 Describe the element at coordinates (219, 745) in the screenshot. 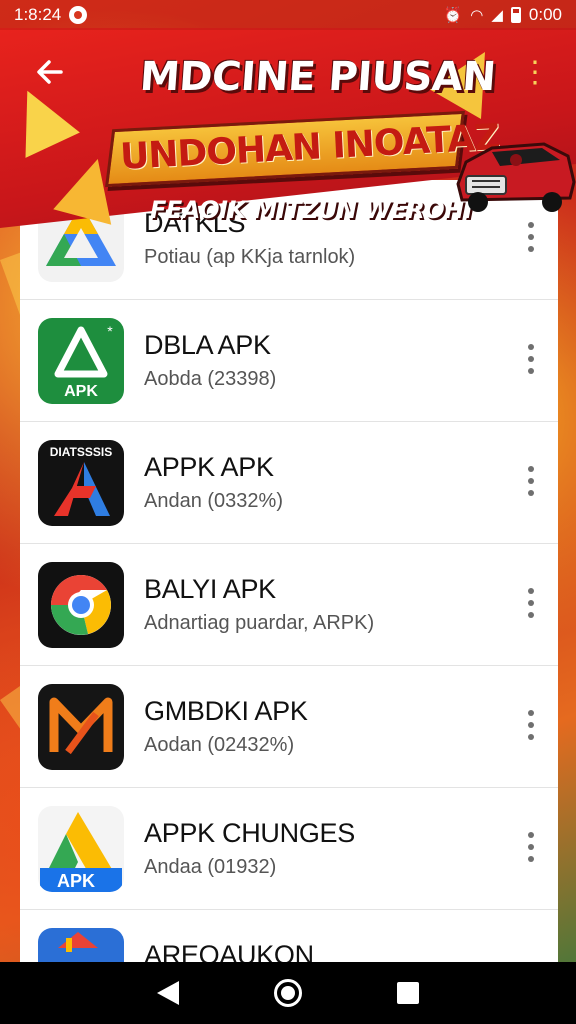

I see `app-subtitle: Aodan (02432%)` at that location.